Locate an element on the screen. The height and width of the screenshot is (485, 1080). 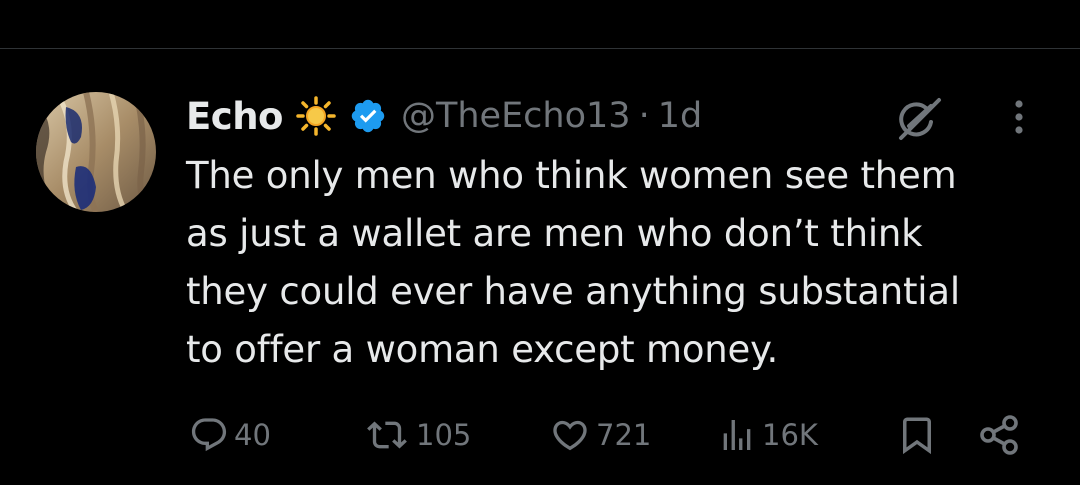
timestamp: 1d is located at coordinates (680, 116).